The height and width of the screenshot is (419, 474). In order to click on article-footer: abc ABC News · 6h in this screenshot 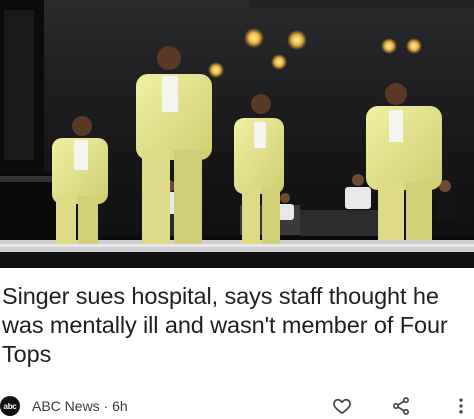, I will do `click(237, 405)`.